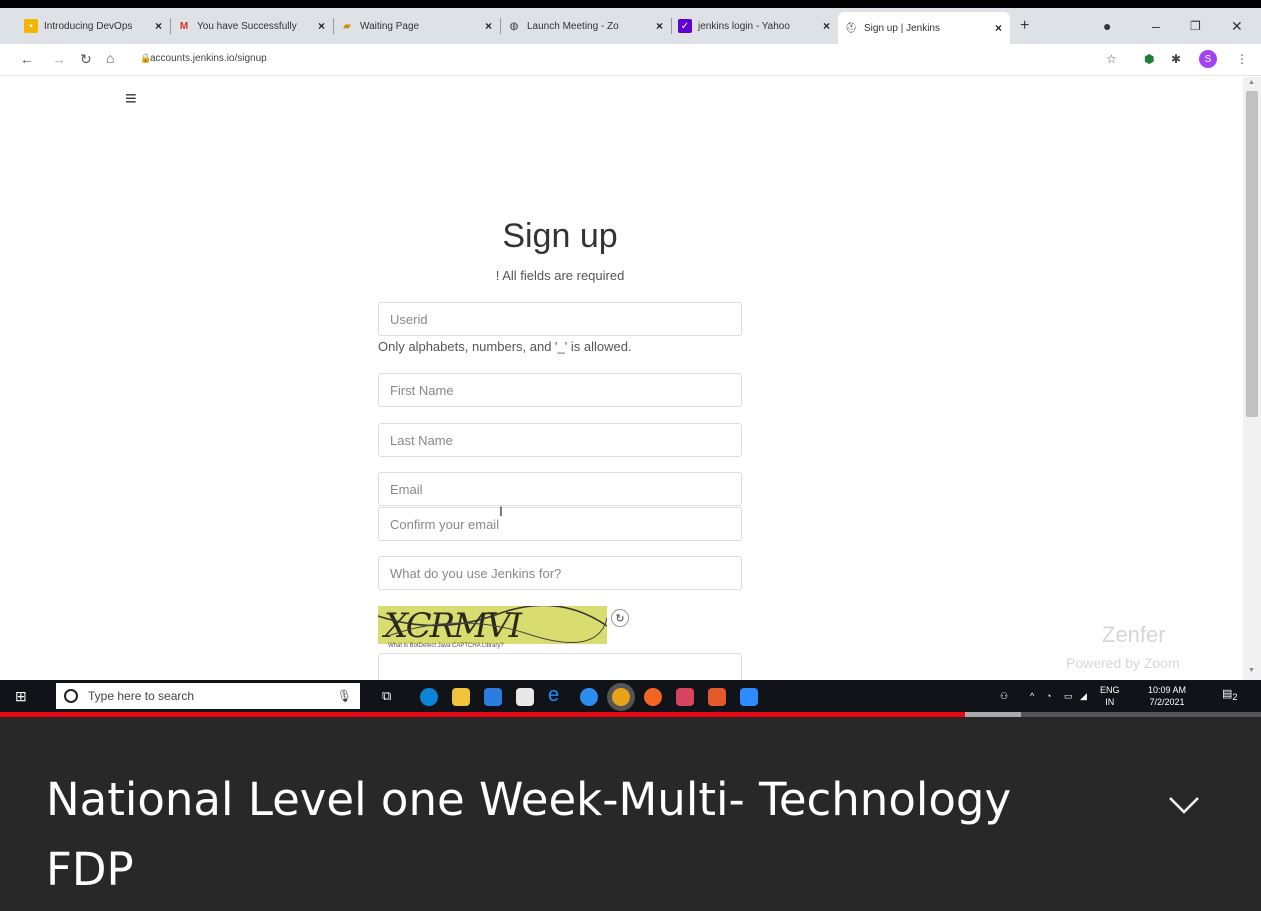  I want to click on globe-icon: ◍, so click(514, 26).